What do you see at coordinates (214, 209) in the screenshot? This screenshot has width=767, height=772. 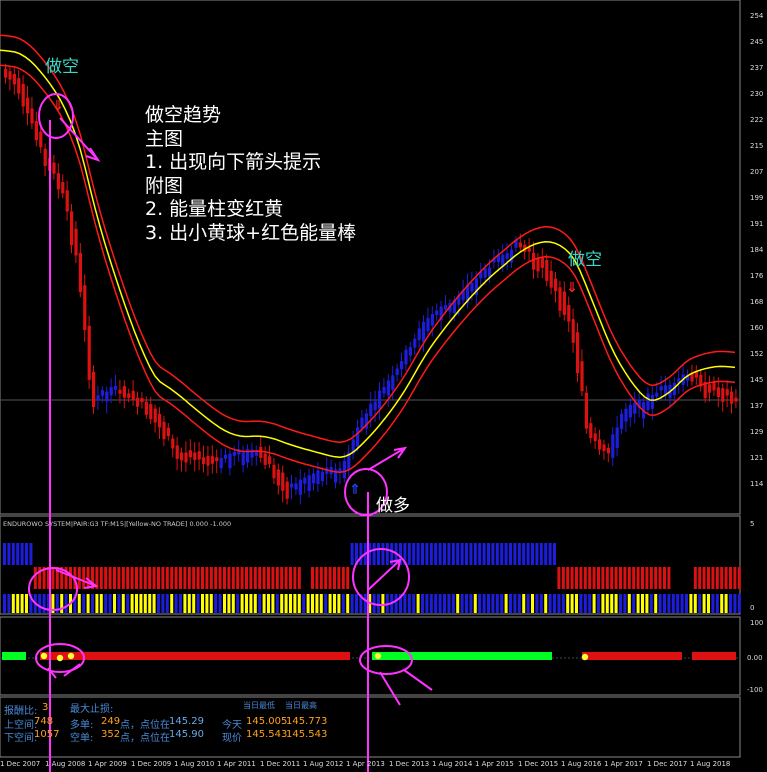 I see `note-line: 2. 能量柱变红黄` at bounding box center [214, 209].